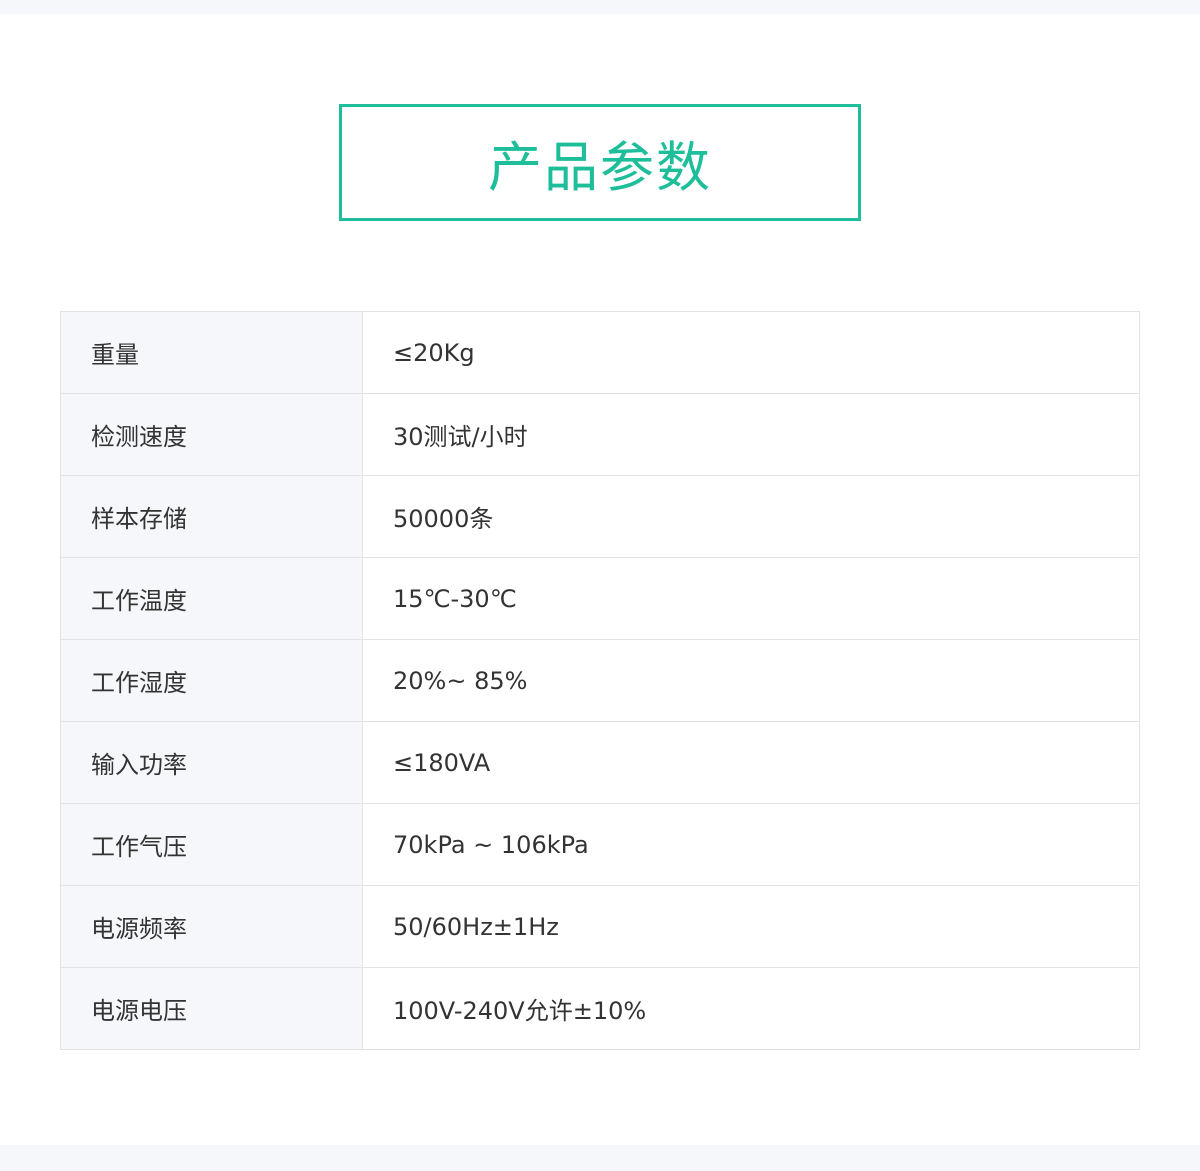  Describe the element at coordinates (751, 598) in the screenshot. I see `param-value: 15℃-30℃` at that location.